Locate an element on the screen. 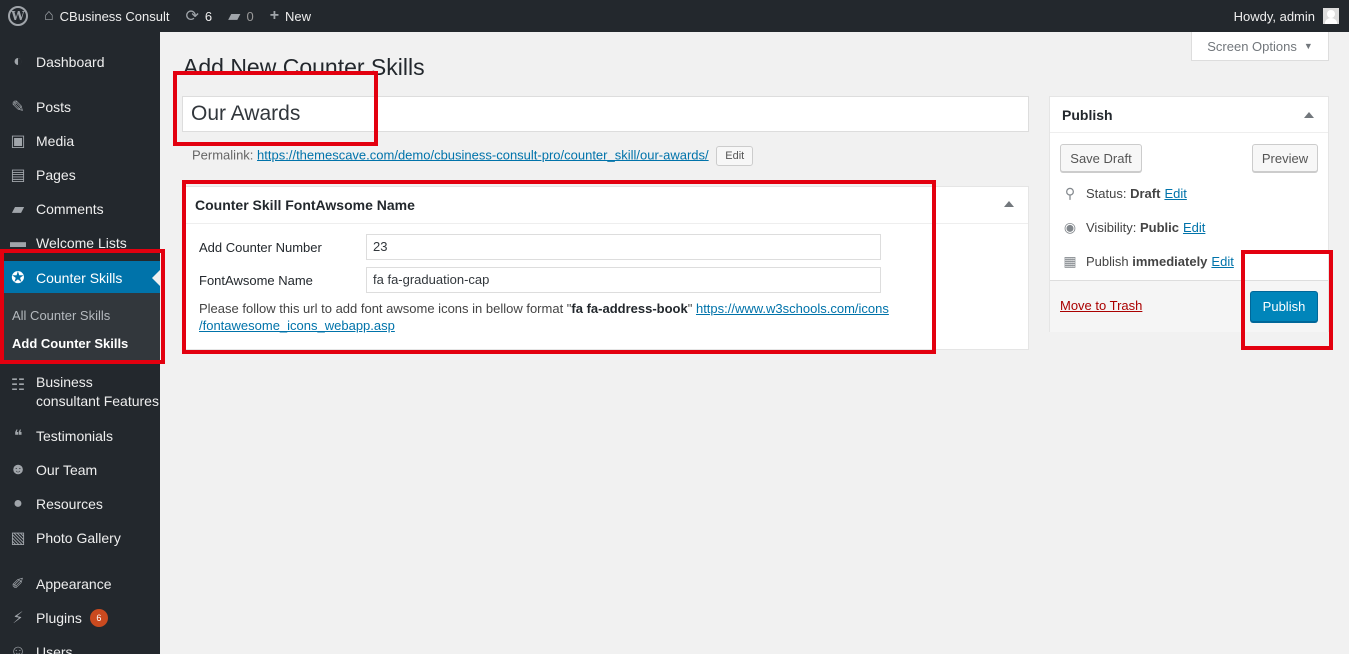 This screenshot has width=1349, height=654. sitemap-icon: ☷ is located at coordinates (18, 385).